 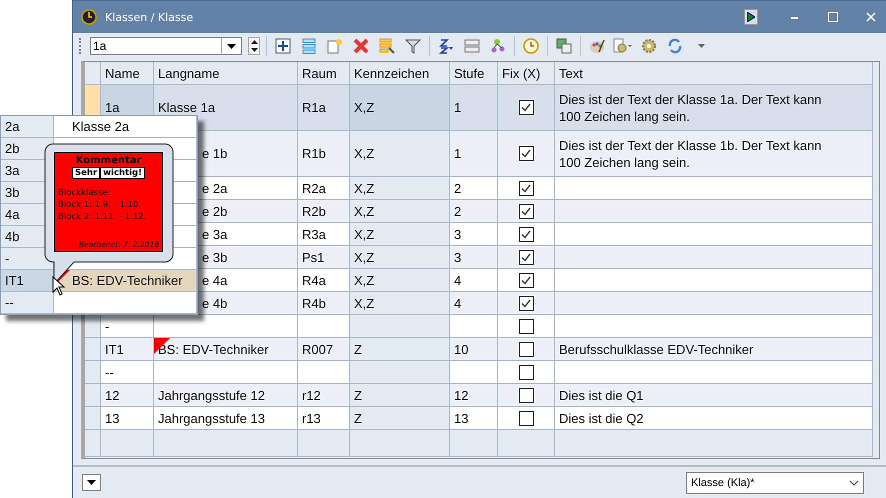 I want to click on grid-icon, so click(x=472, y=46).